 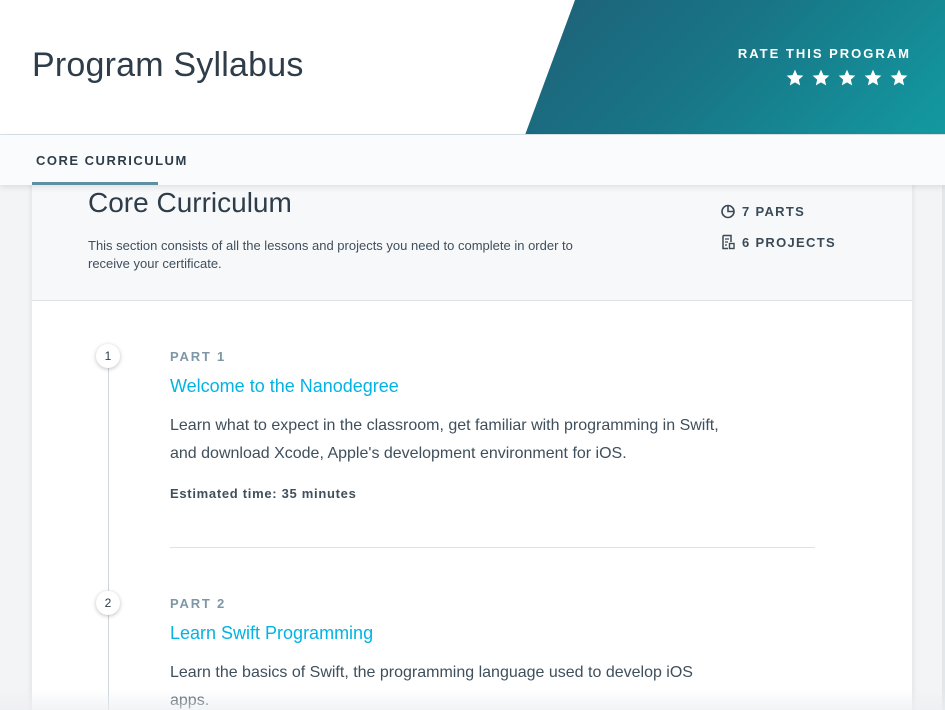 I want to click on pie-chart-icon, so click(x=728, y=211).